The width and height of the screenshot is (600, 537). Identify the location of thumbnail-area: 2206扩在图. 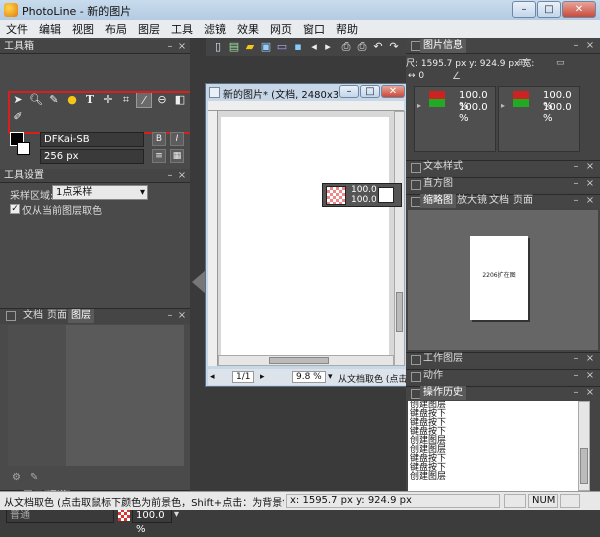
(503, 280).